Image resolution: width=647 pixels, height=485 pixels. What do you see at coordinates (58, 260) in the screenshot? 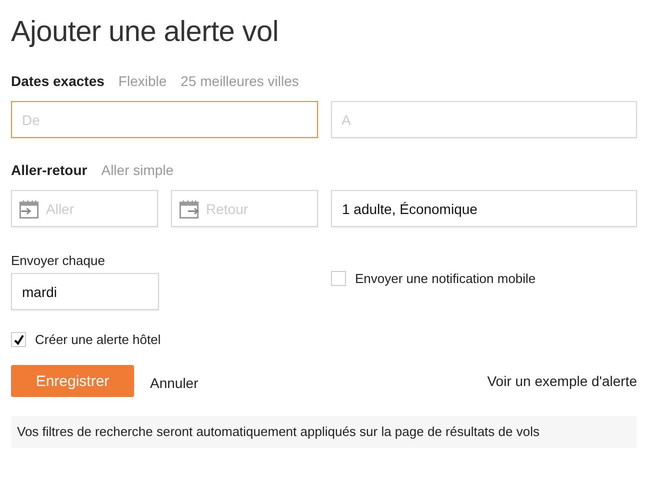
I see `field-label: Envoyer chaque` at bounding box center [58, 260].